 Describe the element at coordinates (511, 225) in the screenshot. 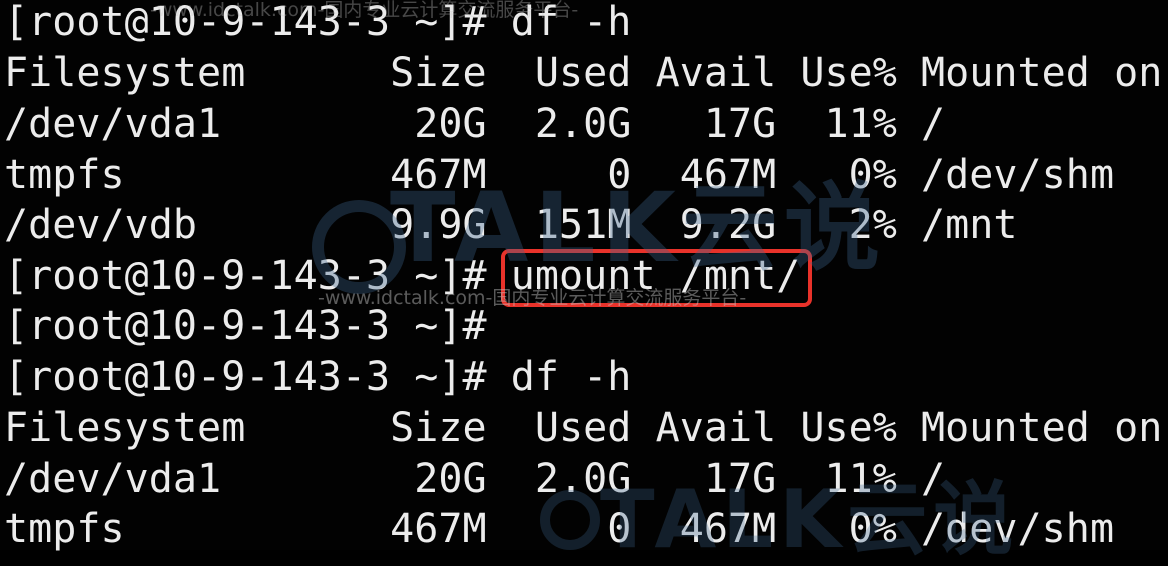

I see `terminal-line: /dev/vdb 9.9G 151M 9.2G 2% /mnt` at that location.